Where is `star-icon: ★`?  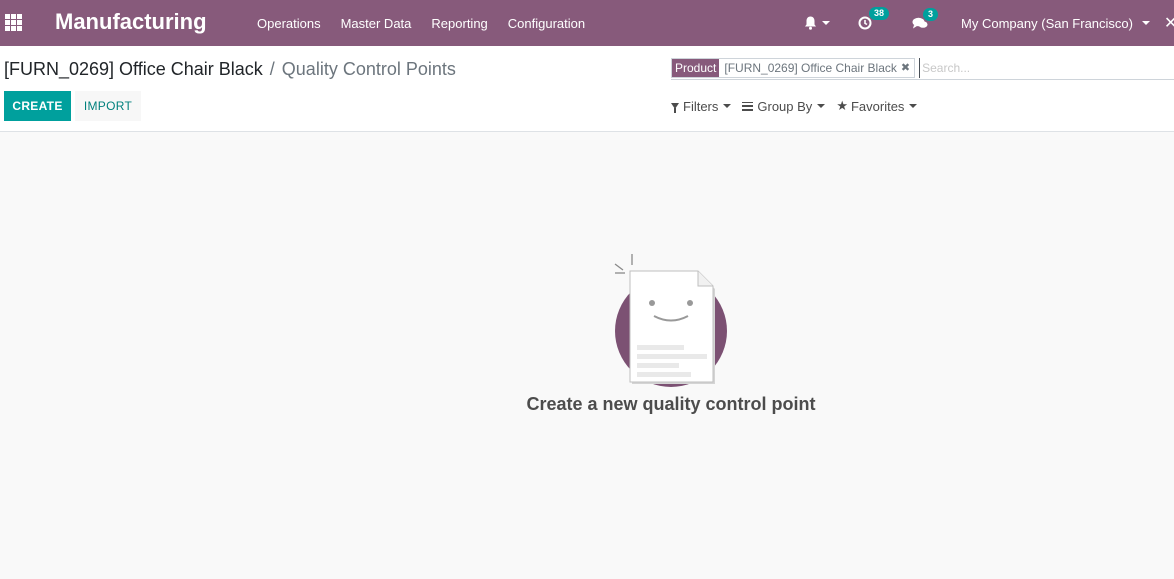 star-icon: ★ is located at coordinates (842, 105).